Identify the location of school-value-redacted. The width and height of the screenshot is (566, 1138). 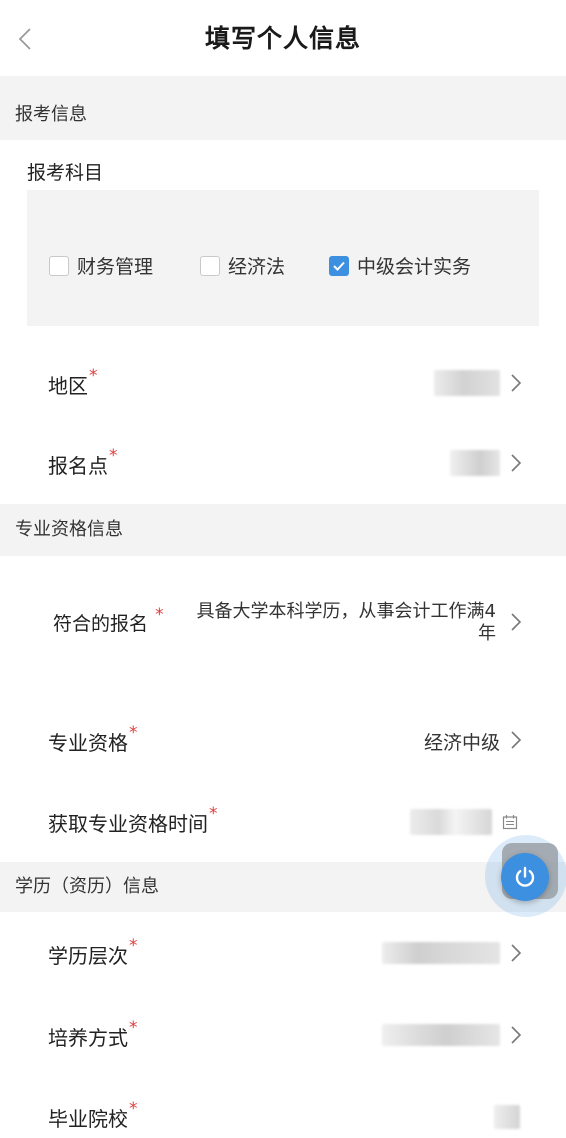
(507, 1117).